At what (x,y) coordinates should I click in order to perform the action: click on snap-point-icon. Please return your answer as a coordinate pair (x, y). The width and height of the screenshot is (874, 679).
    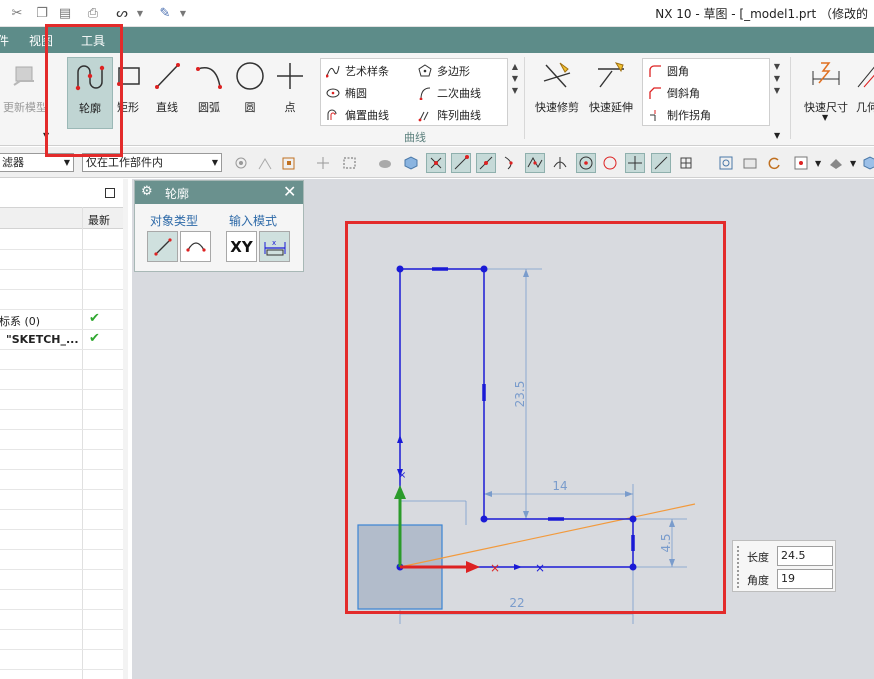
    Looking at the image, I should click on (436, 163).